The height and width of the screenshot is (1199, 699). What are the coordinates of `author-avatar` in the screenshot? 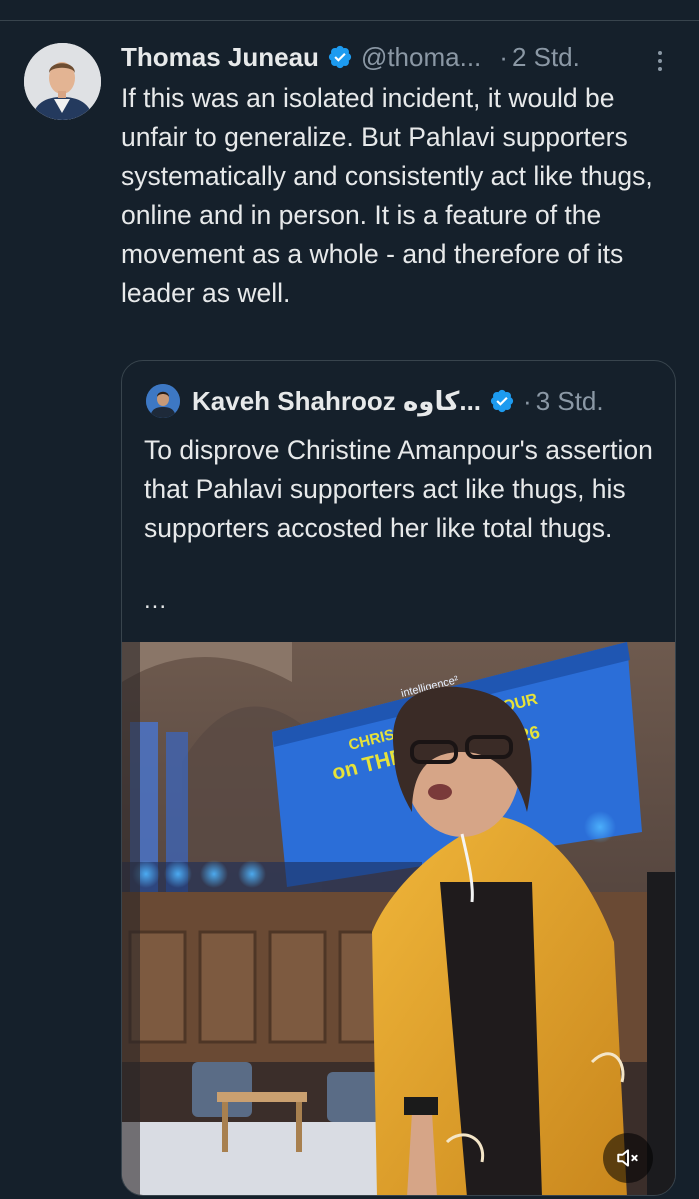 It's located at (62, 81).